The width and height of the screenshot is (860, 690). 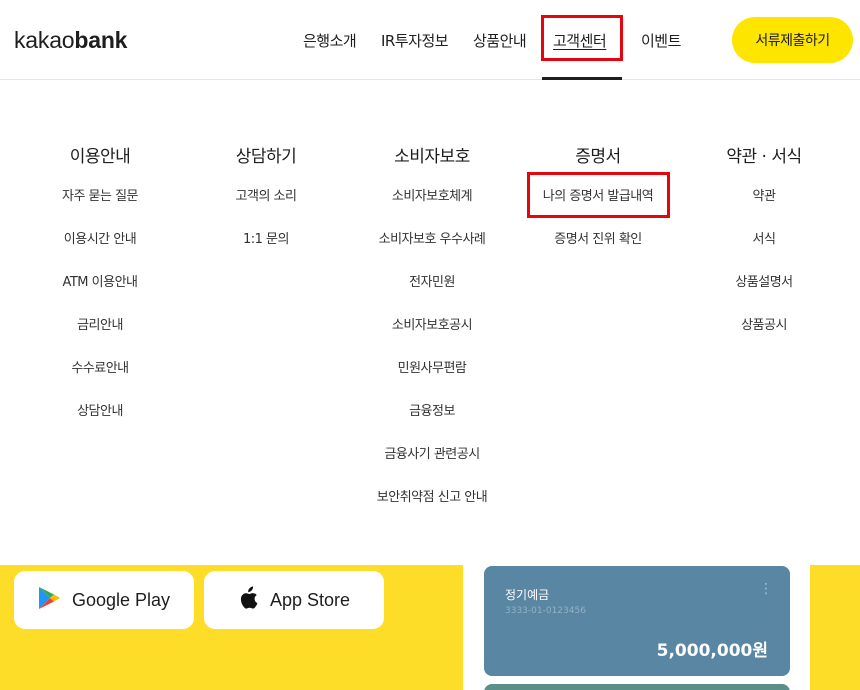 What do you see at coordinates (100, 206) in the screenshot?
I see `menu-item-faq: 자주 묻는 질문` at bounding box center [100, 206].